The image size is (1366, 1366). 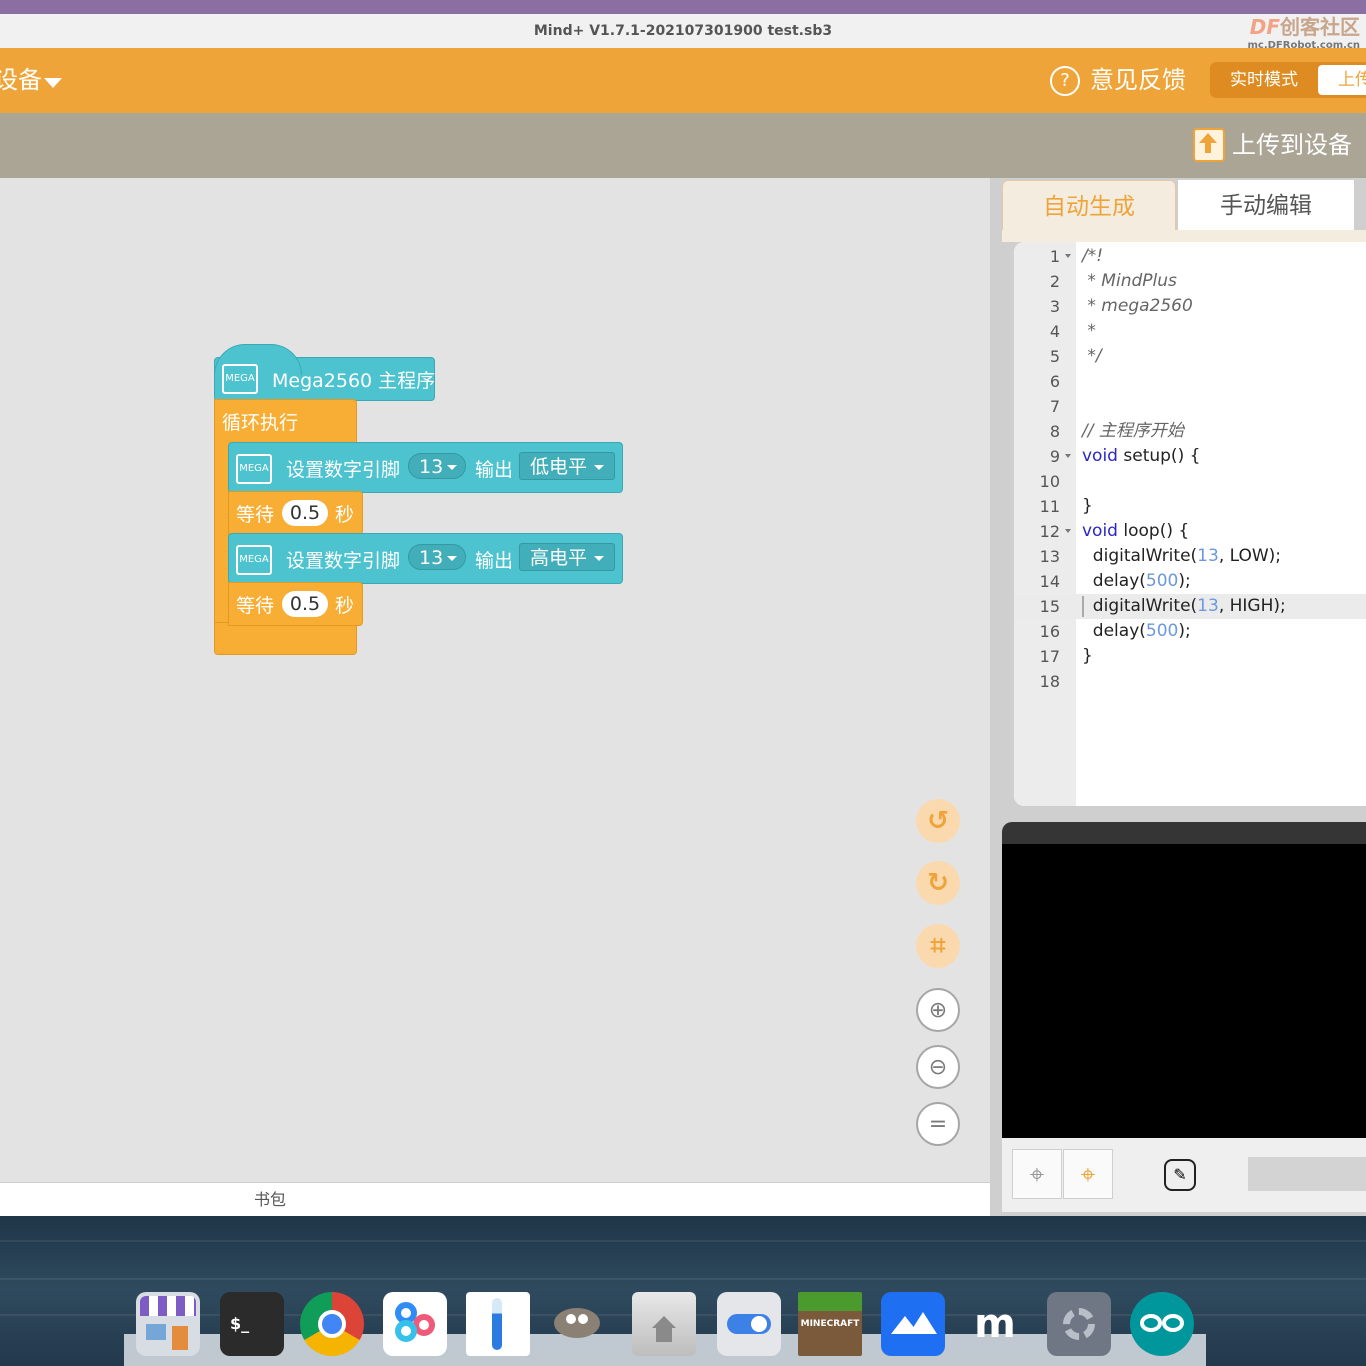 What do you see at coordinates (1264, 27) in the screenshot?
I see `logo-prefix: DF` at bounding box center [1264, 27].